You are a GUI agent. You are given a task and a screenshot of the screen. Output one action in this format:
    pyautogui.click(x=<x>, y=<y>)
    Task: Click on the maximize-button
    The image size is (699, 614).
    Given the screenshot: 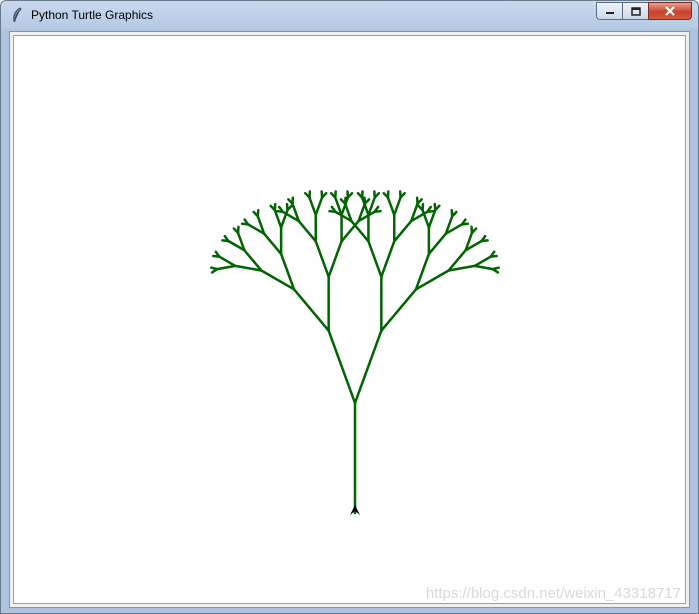 What is the action you would take?
    pyautogui.click(x=635, y=11)
    